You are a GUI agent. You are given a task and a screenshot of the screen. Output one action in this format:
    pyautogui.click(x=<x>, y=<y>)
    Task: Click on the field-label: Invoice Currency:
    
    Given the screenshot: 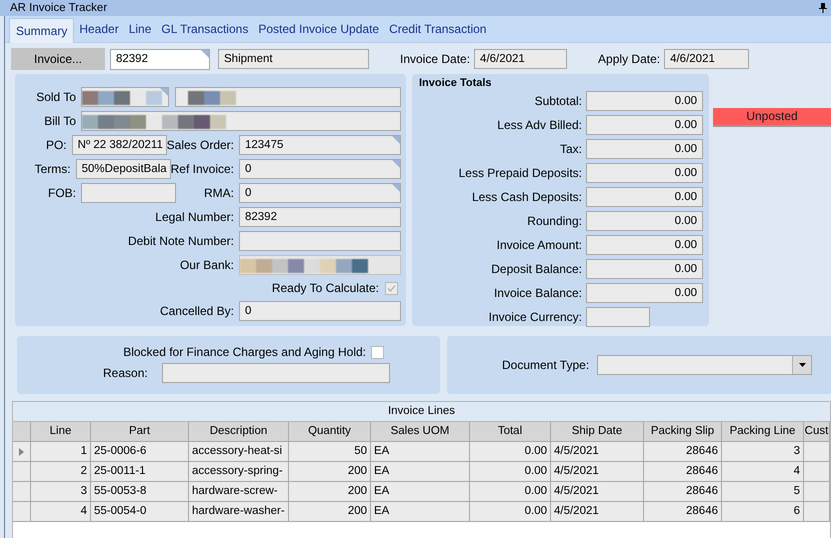 What is the action you would take?
    pyautogui.click(x=535, y=317)
    